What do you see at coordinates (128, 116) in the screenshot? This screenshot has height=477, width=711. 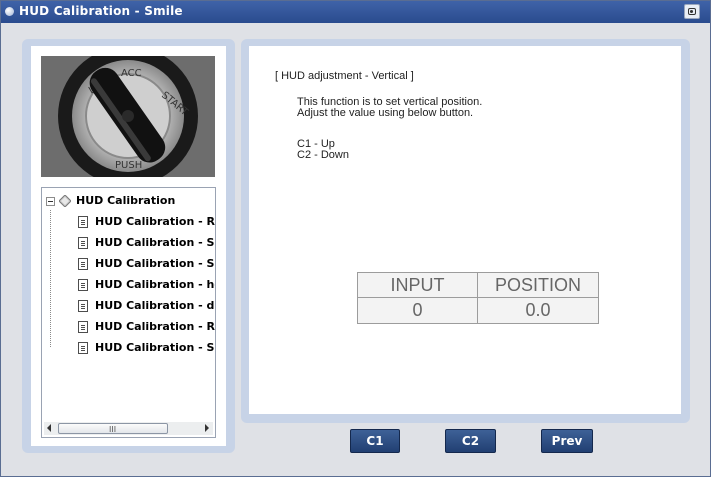 I see `ignition-key-image: LOCK ACC START PUSH` at bounding box center [128, 116].